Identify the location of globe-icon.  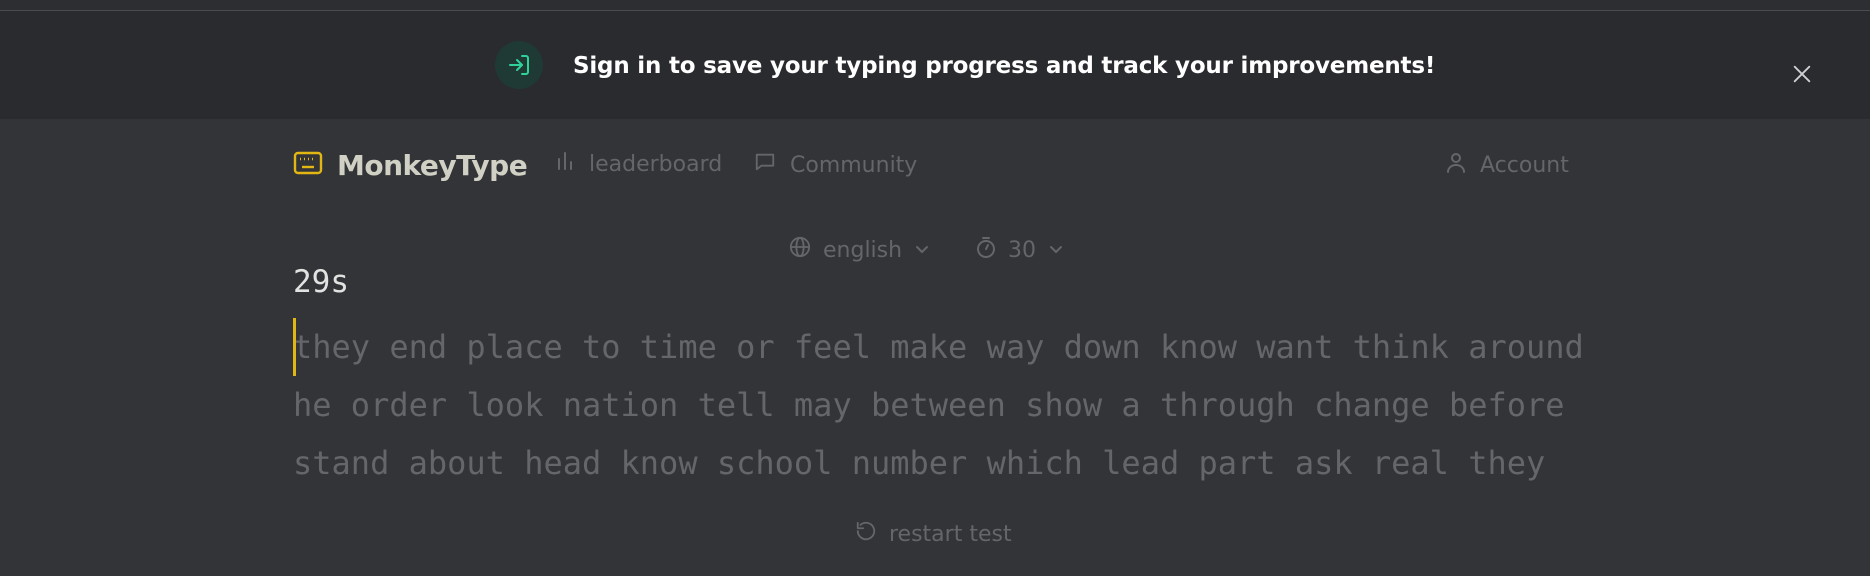
(800, 250).